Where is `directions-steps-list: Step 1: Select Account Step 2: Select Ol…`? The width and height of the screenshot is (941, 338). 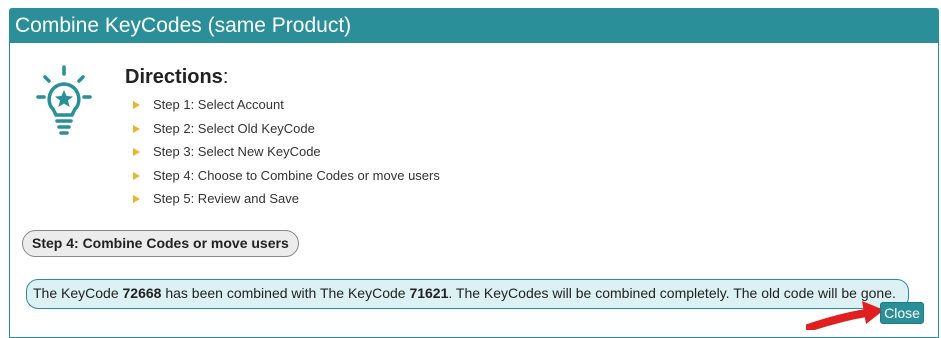
directions-steps-list: Step 1: Select Account Step 2: Select Ol… is located at coordinates (286, 156).